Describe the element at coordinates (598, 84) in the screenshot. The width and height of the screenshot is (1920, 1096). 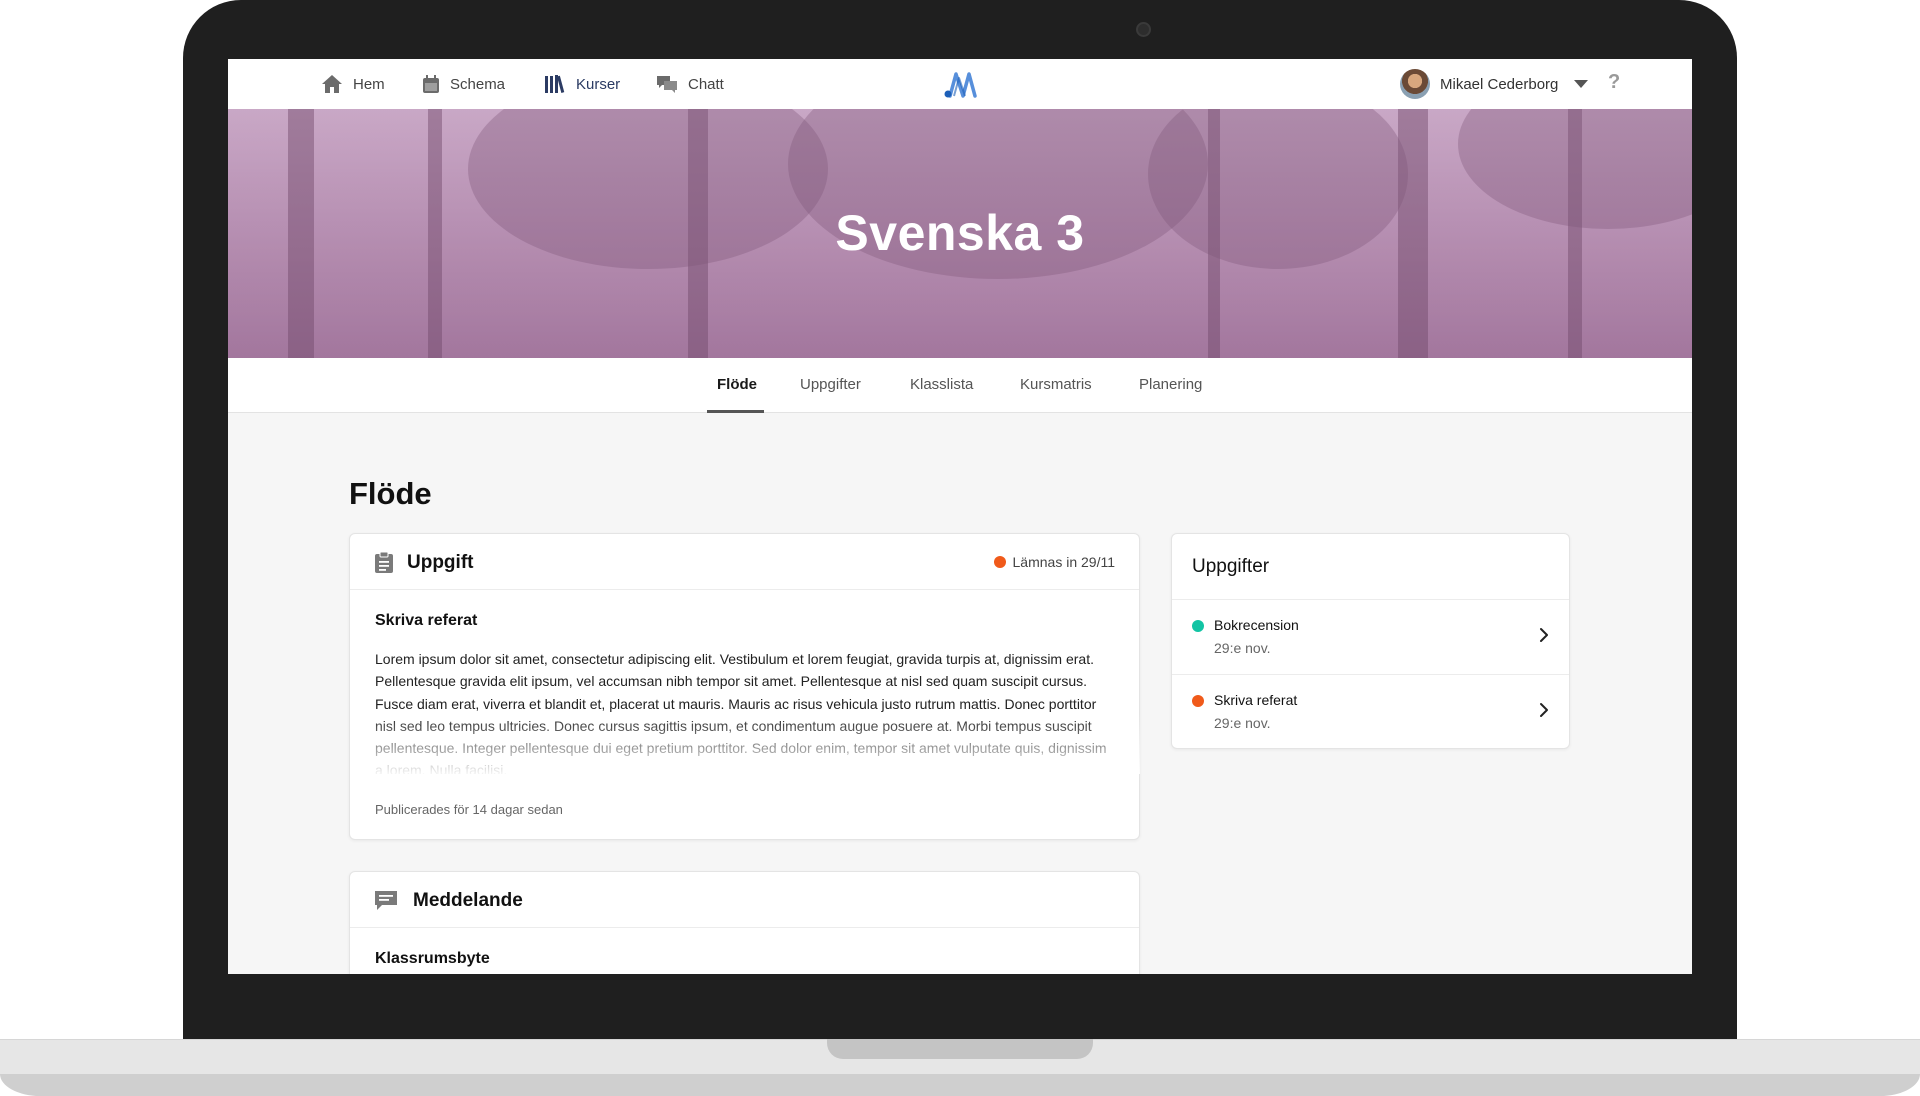
I see `nav-item-label: Kurser` at that location.